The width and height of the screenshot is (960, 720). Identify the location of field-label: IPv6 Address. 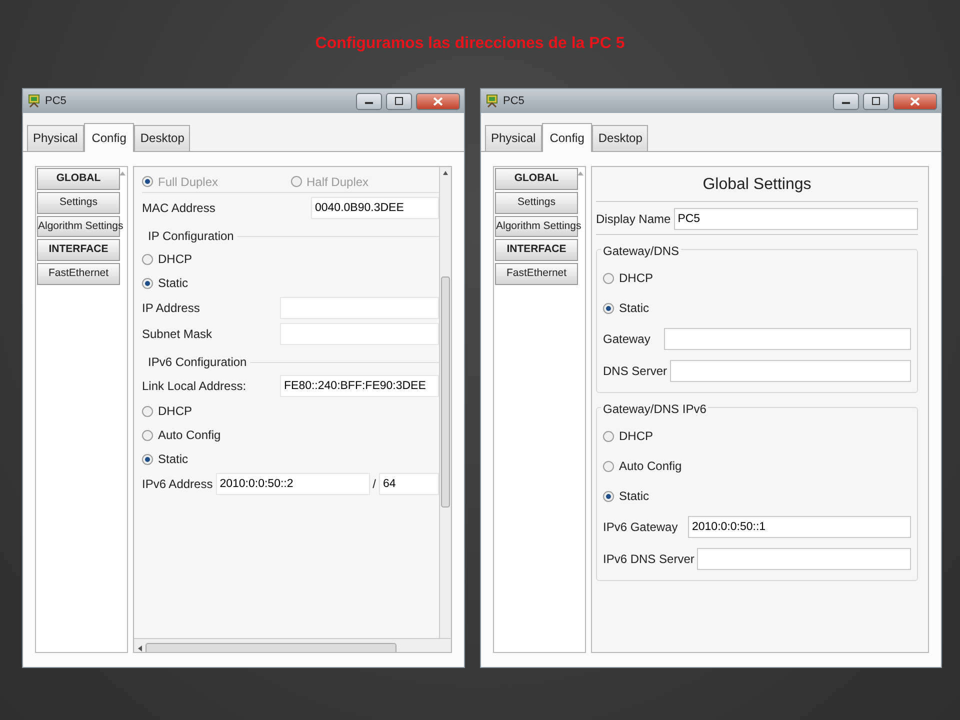
(177, 484).